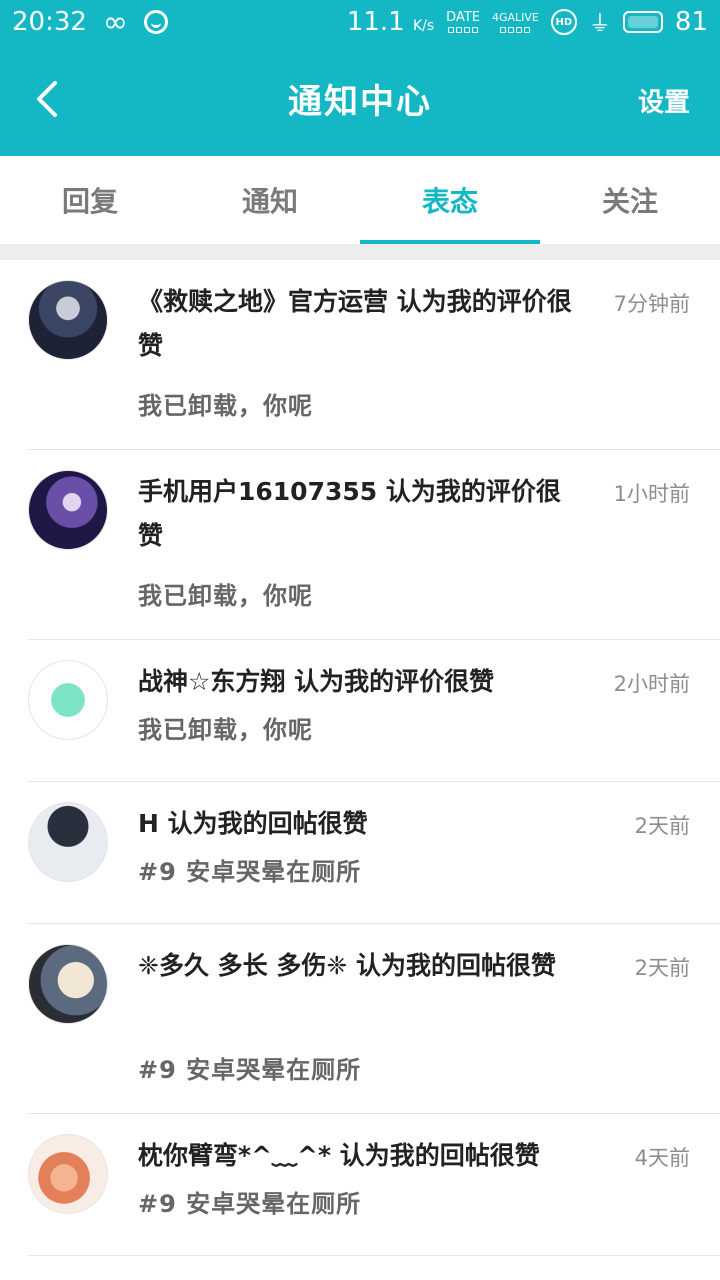 The width and height of the screenshot is (720, 1280). I want to click on date-indicator: DATE, so click(463, 22).